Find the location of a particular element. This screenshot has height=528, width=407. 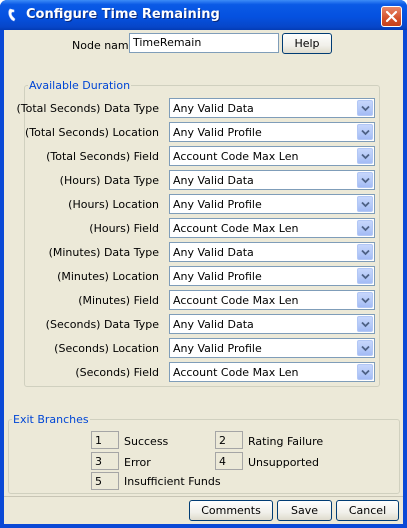

field-label: (Seconds) Data Type is located at coordinates (102, 324).